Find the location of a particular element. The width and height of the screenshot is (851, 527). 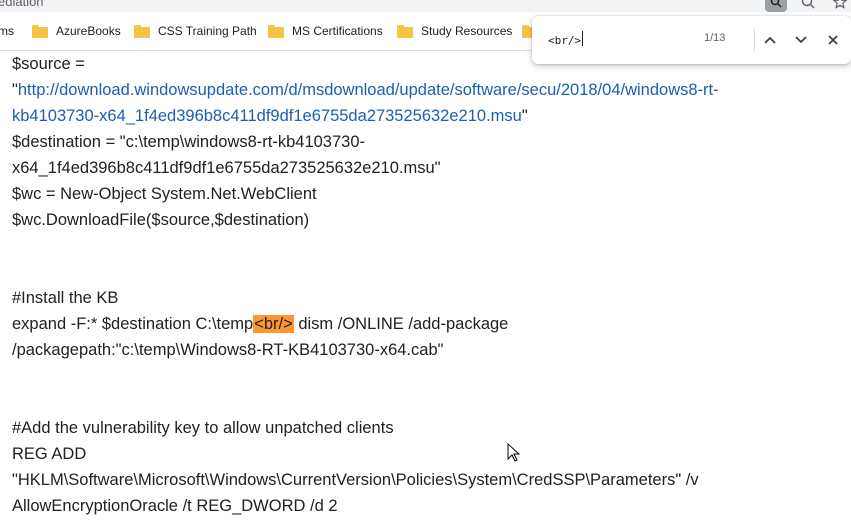

bookmark-folder-azurebooks: AzureBooks is located at coordinates (76, 31).